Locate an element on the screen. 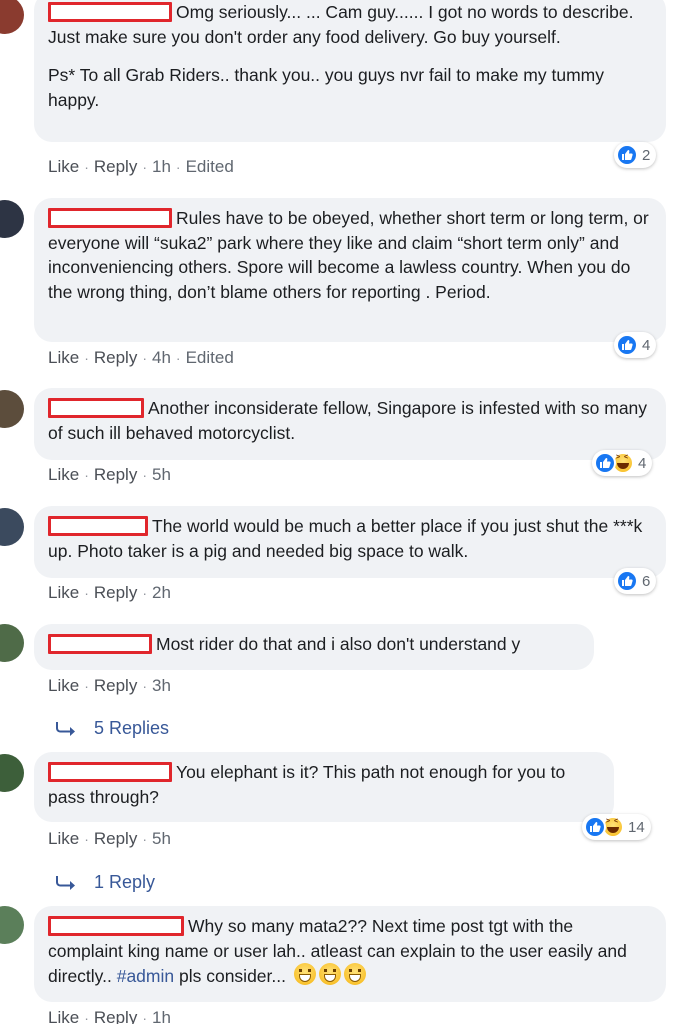 The height and width of the screenshot is (1024, 675). comment-actions: Like · Reply · 1h · Edited is located at coordinates (141, 166).